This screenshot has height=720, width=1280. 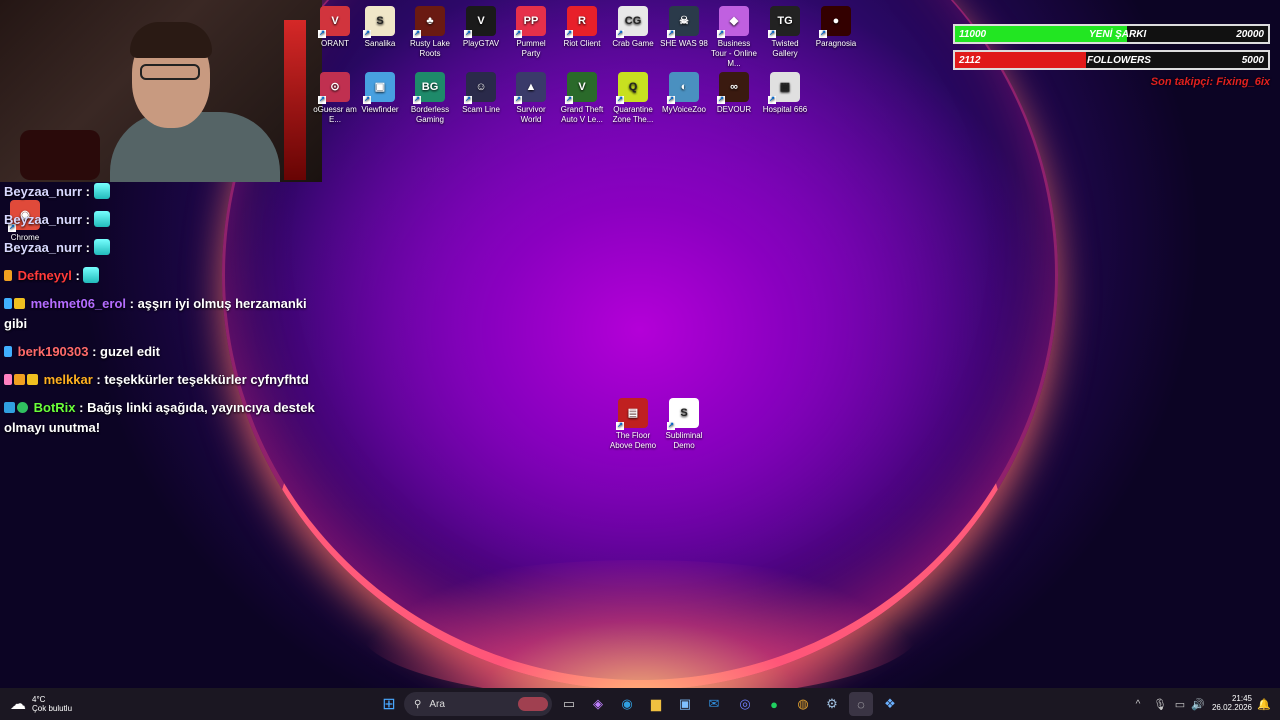 I want to click on app-icon: ∞ ↗, so click(x=733, y=88).